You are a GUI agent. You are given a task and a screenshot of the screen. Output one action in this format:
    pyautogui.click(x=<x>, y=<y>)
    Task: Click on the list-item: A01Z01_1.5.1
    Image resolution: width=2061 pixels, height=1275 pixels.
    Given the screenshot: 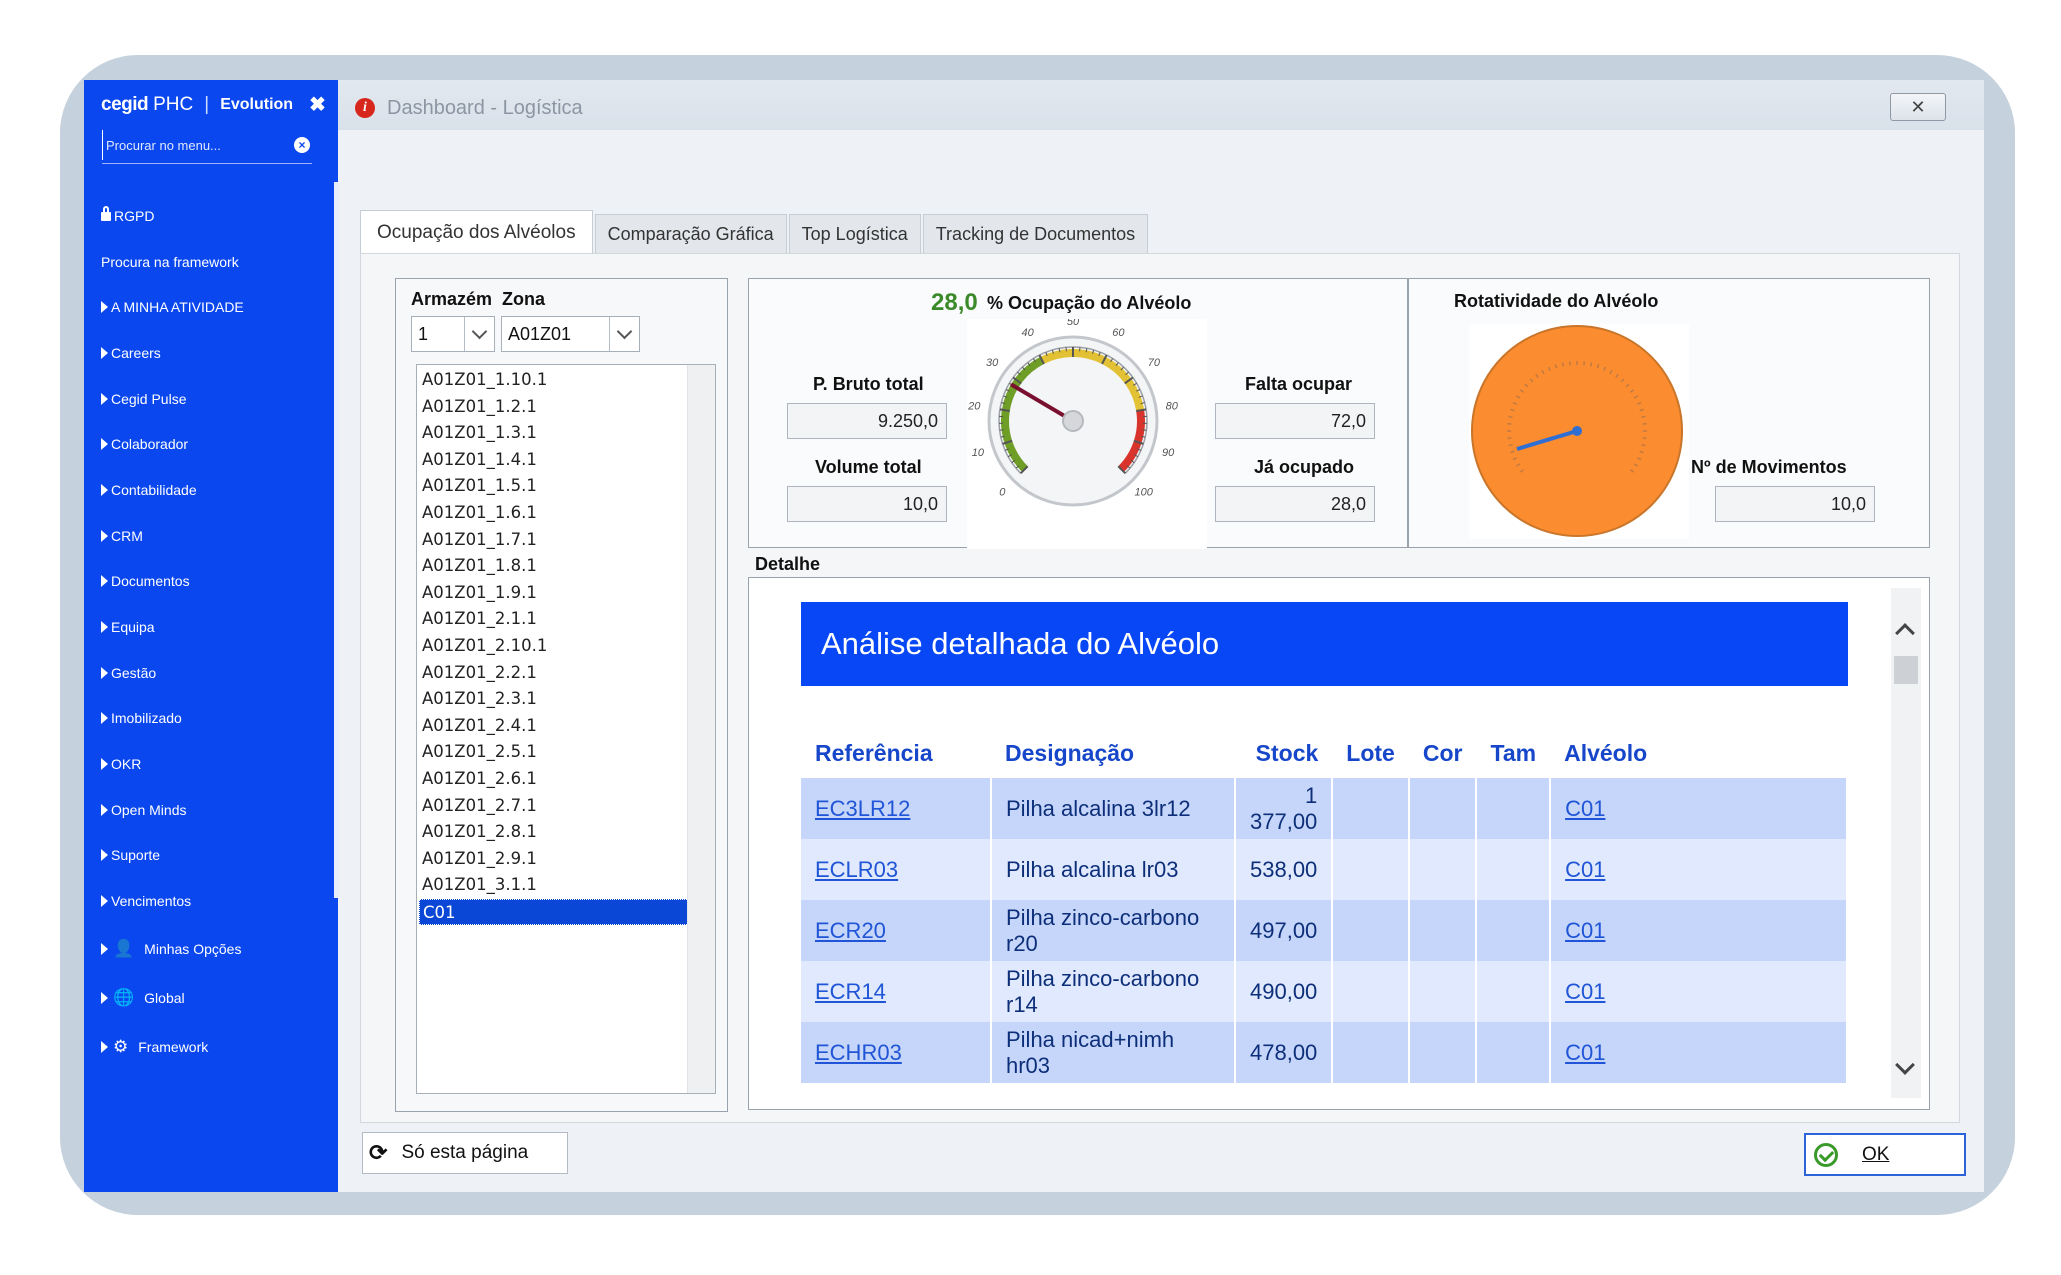 What is the action you would take?
    pyautogui.click(x=554, y=486)
    